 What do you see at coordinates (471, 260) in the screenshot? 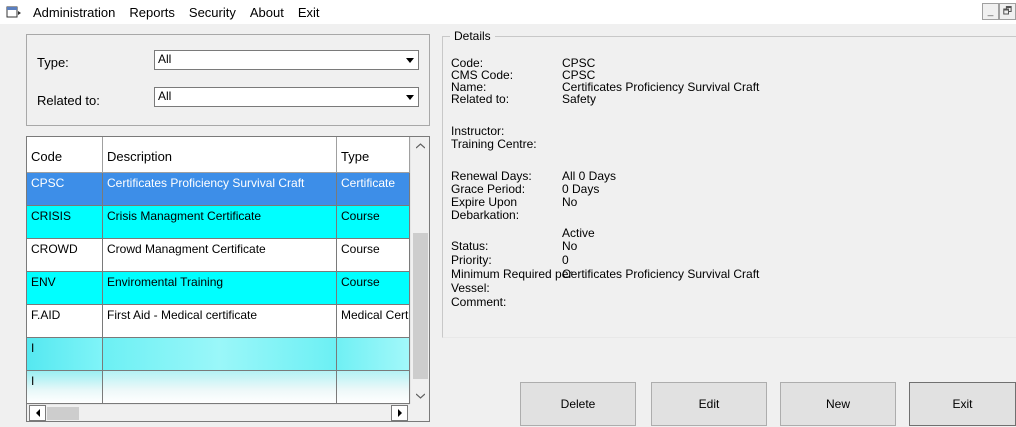
I see `priority-label: Priority:` at bounding box center [471, 260].